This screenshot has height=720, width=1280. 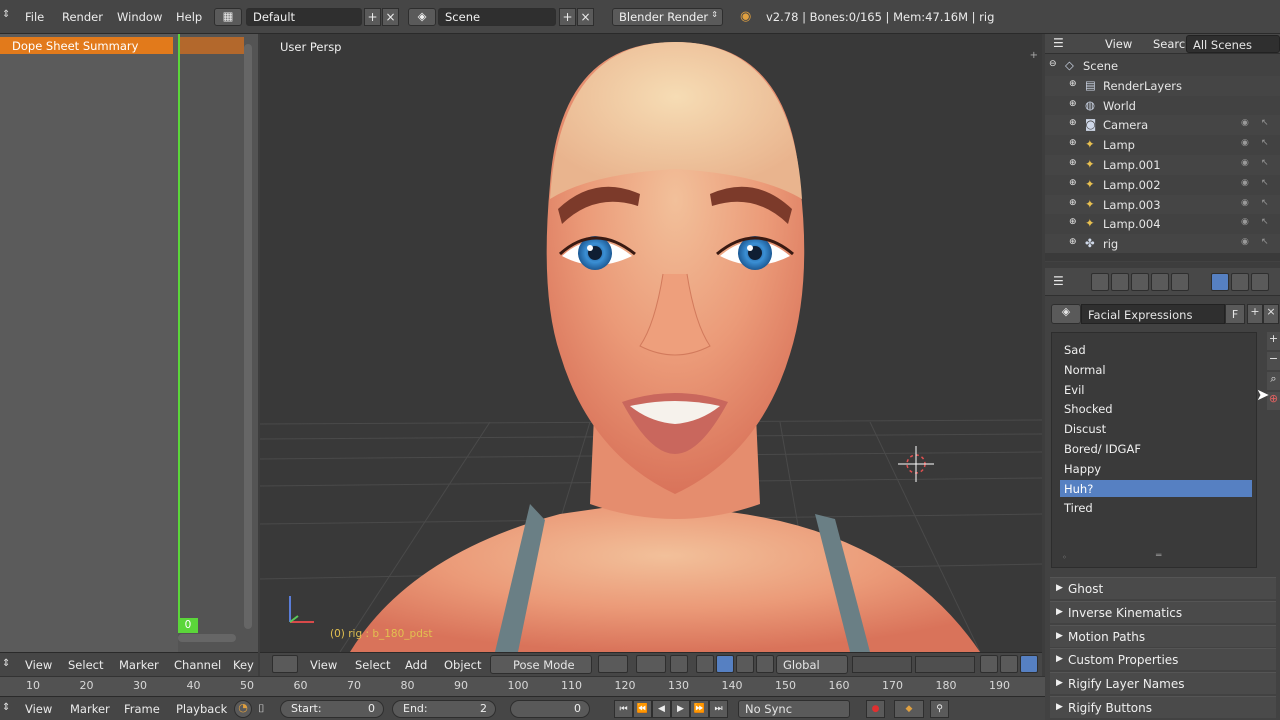 I want to click on outliner-row: ⊕ ◍ World, so click(x=1162, y=105).